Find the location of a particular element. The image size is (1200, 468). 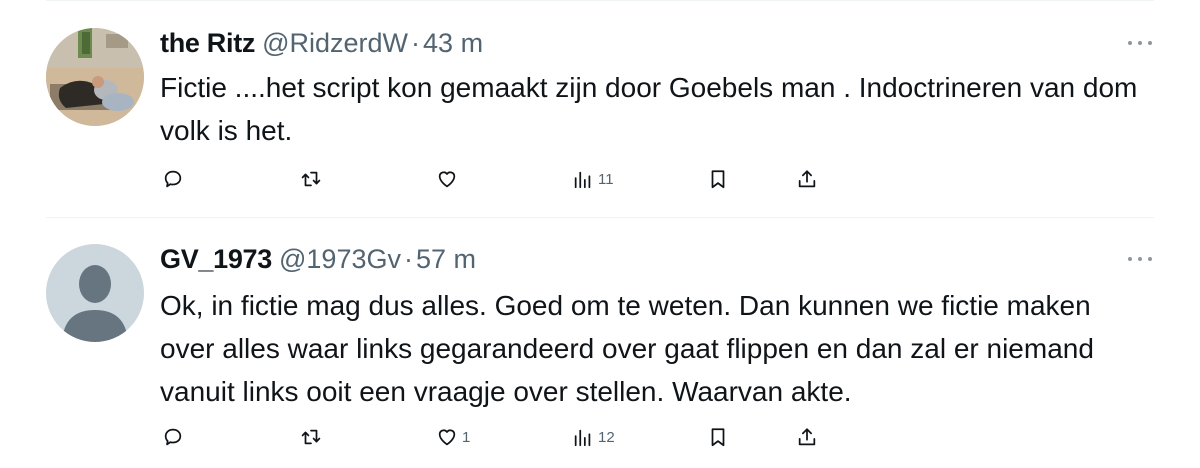

display-name: the Ritz is located at coordinates (207, 43).